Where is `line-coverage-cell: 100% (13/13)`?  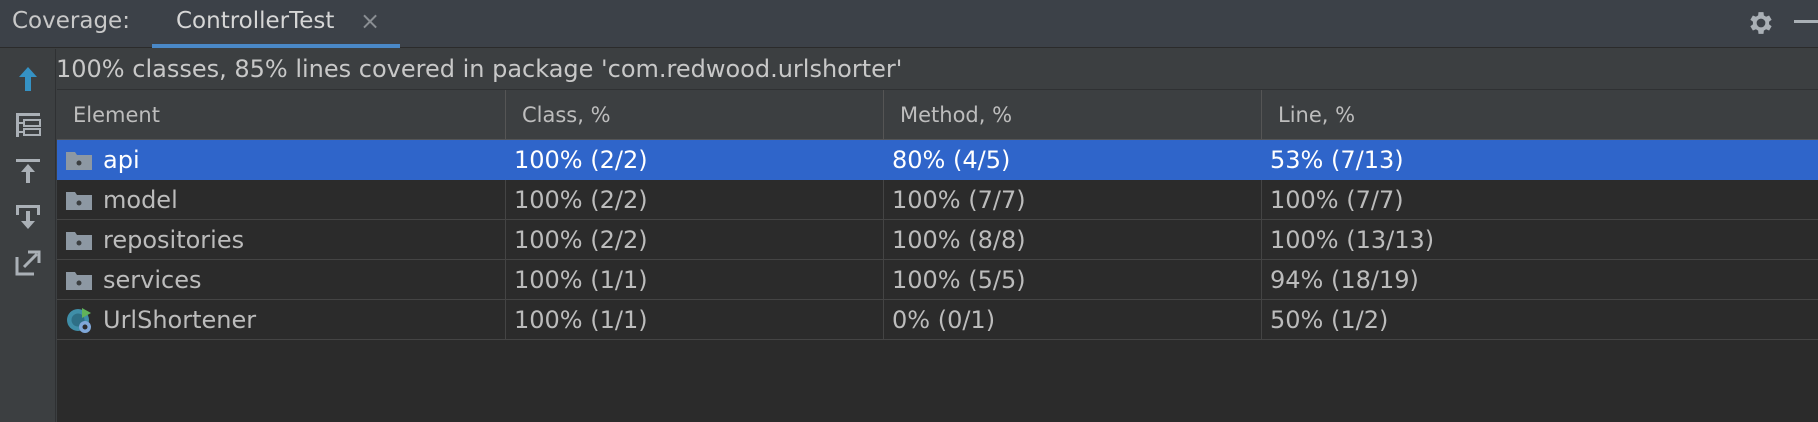 line-coverage-cell: 100% (13/13) is located at coordinates (1352, 240).